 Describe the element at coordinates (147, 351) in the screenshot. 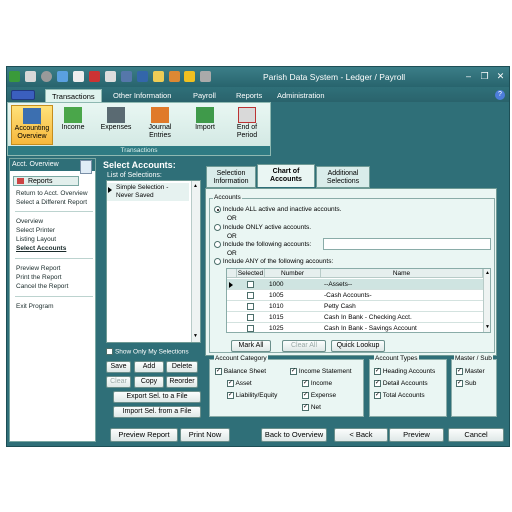

I see `show-only-my-selections: Show Only My Selections` at that location.